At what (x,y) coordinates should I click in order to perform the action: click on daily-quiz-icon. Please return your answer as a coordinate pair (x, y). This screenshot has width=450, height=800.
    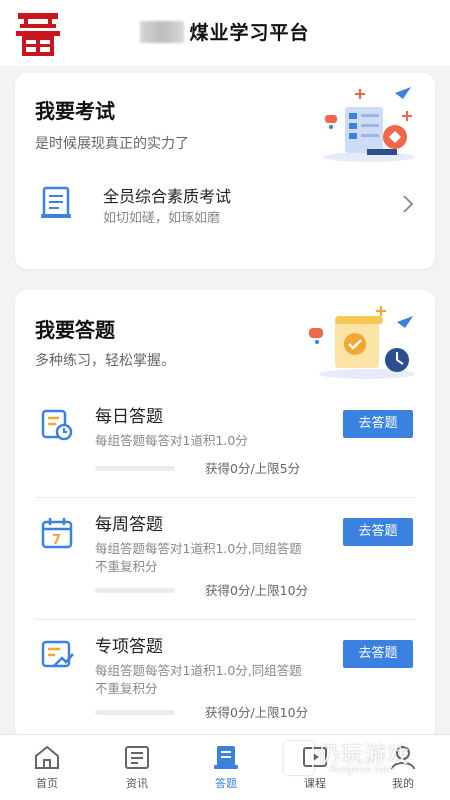
    Looking at the image, I should click on (57, 425).